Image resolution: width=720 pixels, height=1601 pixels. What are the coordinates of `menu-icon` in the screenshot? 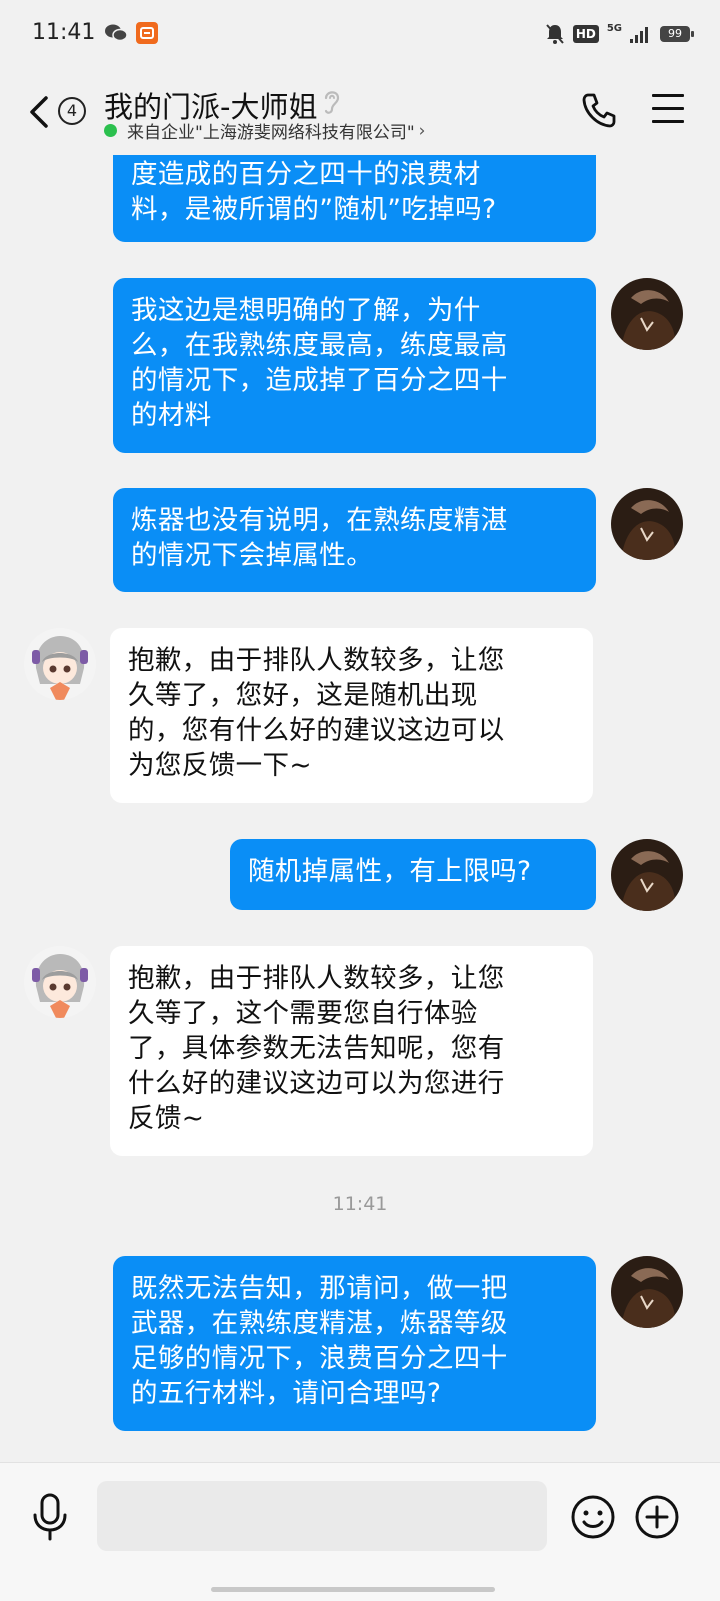 It's located at (668, 110).